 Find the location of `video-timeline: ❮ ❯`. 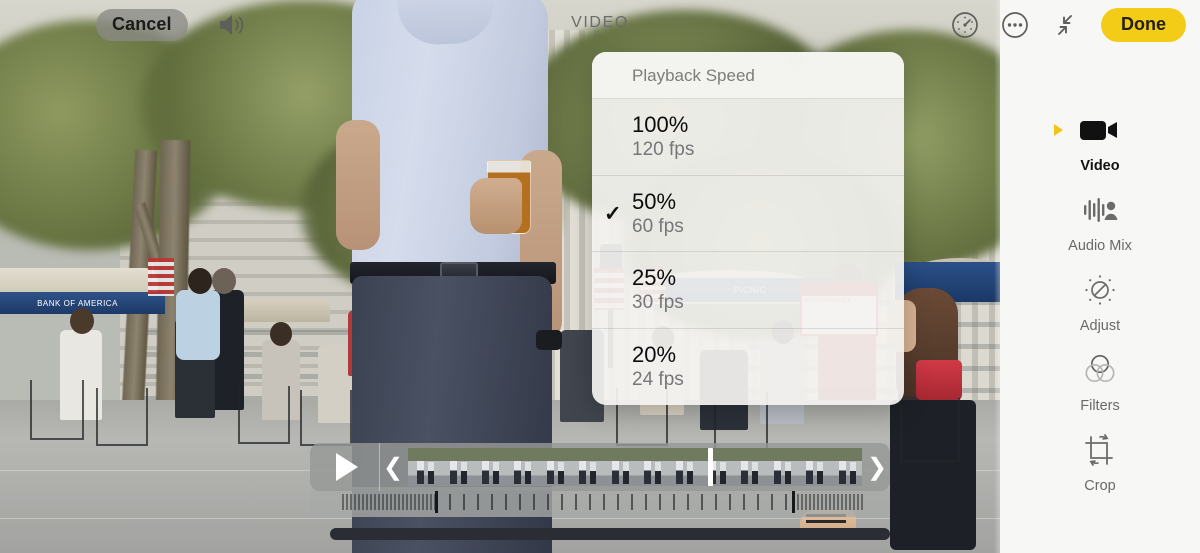

video-timeline: ❮ ❯ is located at coordinates (600, 467).